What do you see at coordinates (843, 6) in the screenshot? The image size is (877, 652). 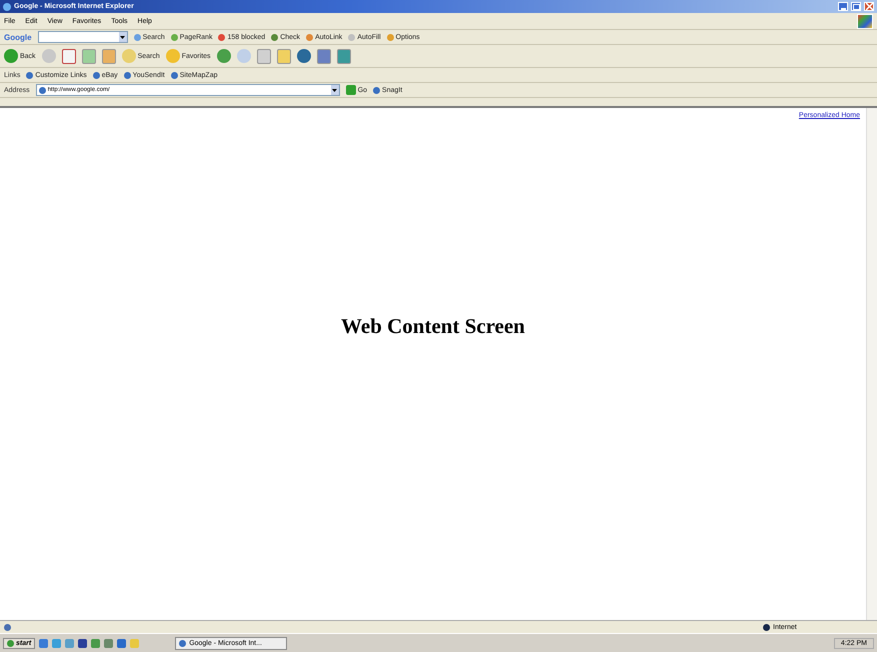 I see `minimize-button` at bounding box center [843, 6].